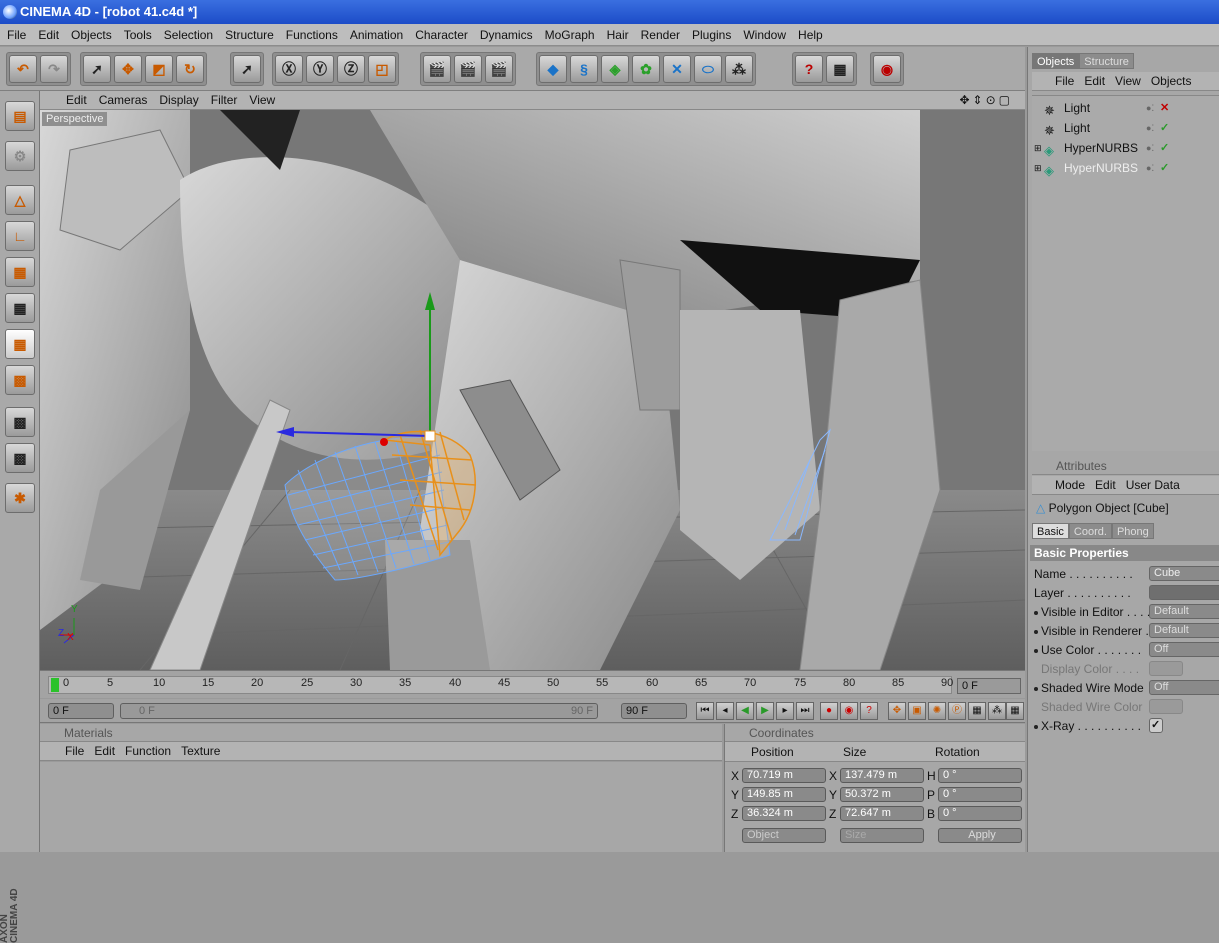  Describe the element at coordinates (1094, 81) in the screenshot. I see `objects-menu-edit: Edit` at that location.